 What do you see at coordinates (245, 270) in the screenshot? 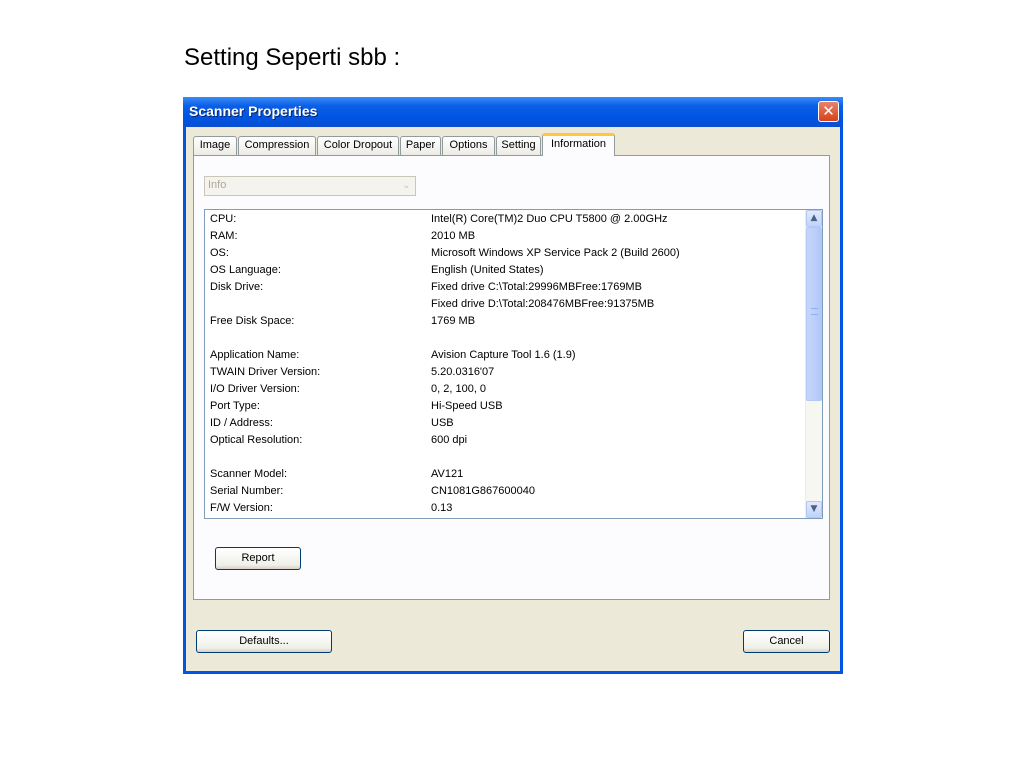
I see `info-label: OS Language:` at bounding box center [245, 270].